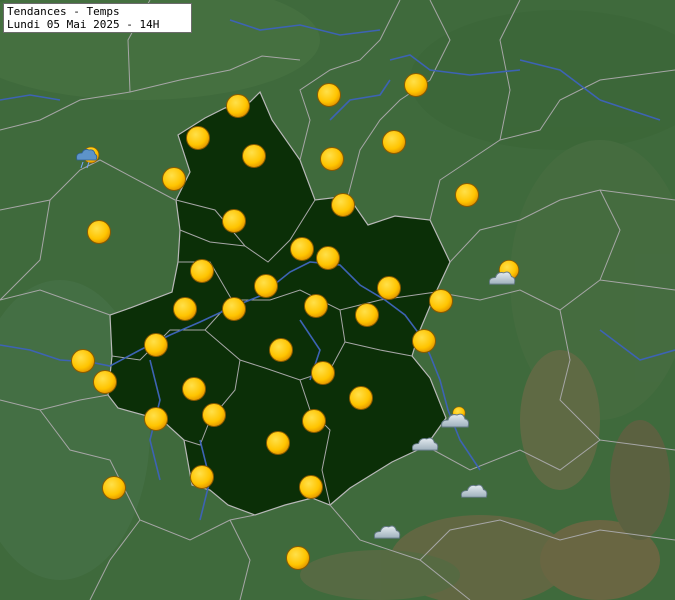 The image size is (675, 600). What do you see at coordinates (83, 24) in the screenshot?
I see `title-line-2: Lundi 05 Mai 2025 - 14H` at bounding box center [83, 24].